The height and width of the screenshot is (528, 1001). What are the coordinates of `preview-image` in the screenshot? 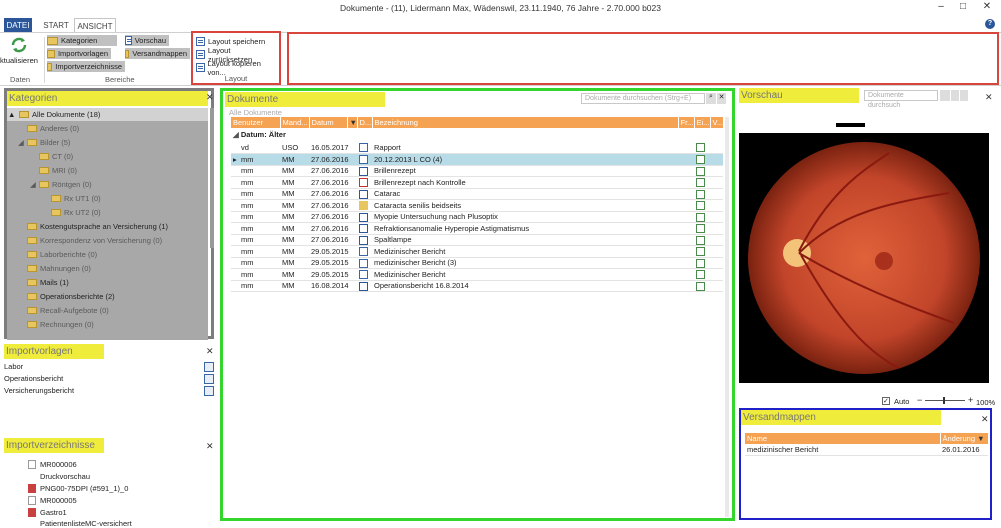 It's located at (864, 258).